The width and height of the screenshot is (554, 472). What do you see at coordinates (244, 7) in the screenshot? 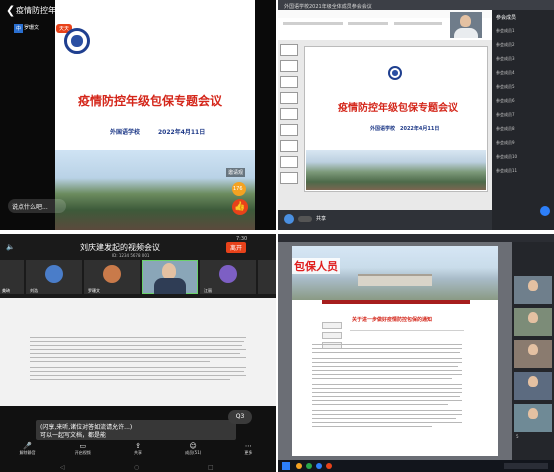
I see `more-icon: ⋮` at bounding box center [244, 7].